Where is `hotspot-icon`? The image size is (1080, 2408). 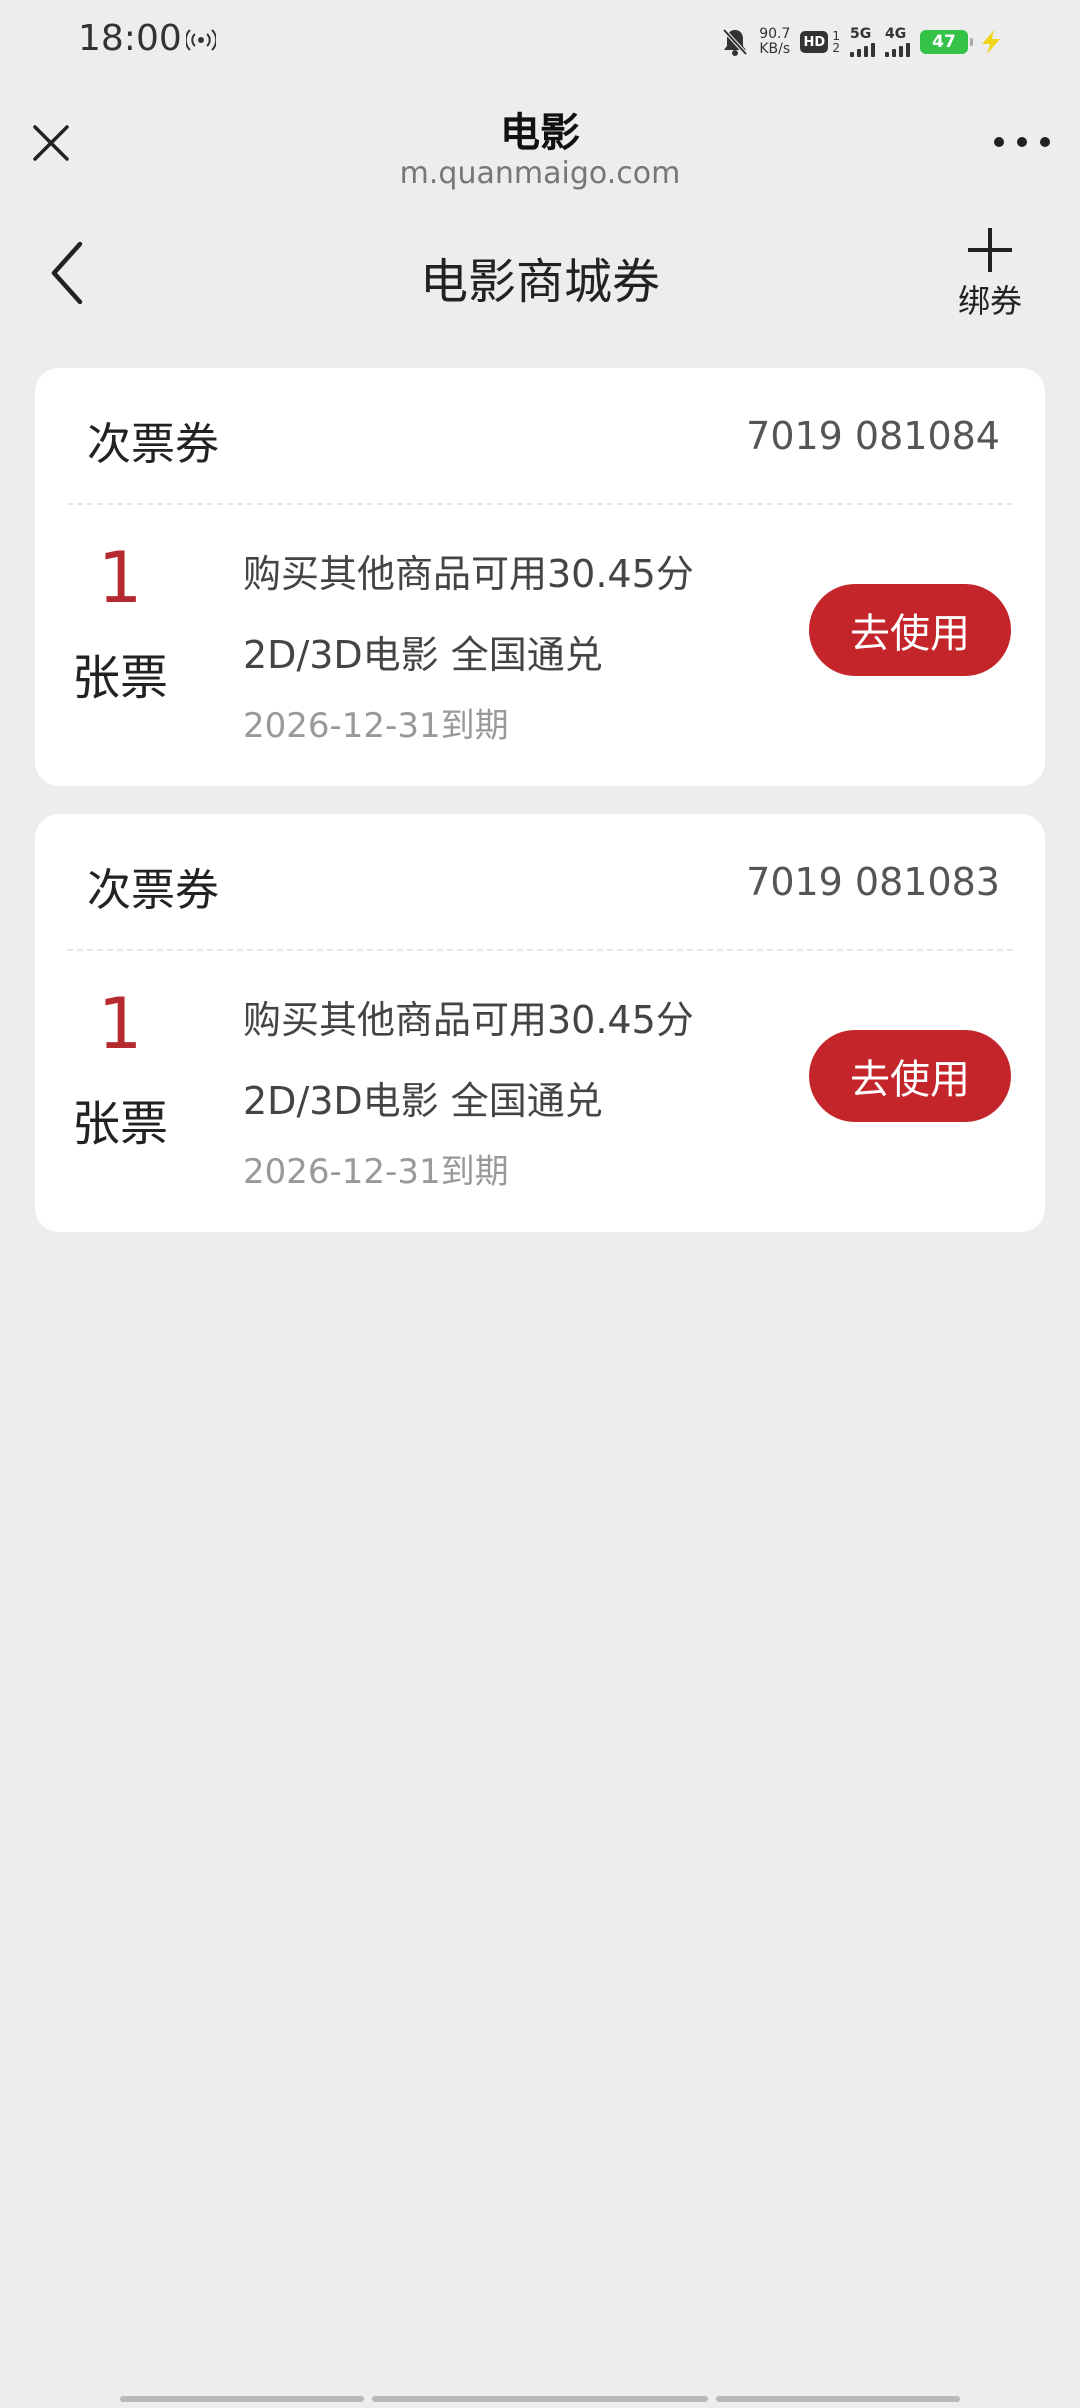 hotspot-icon is located at coordinates (201, 40).